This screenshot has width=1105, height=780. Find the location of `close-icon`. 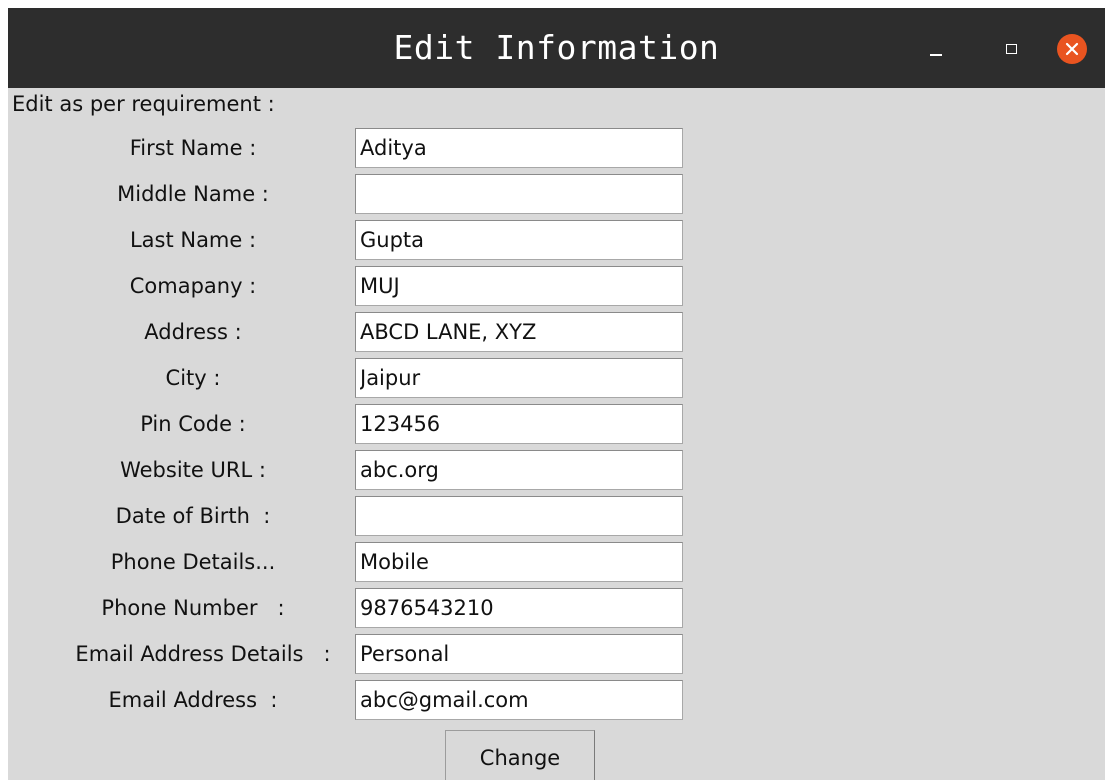

close-icon is located at coordinates (1072, 49).